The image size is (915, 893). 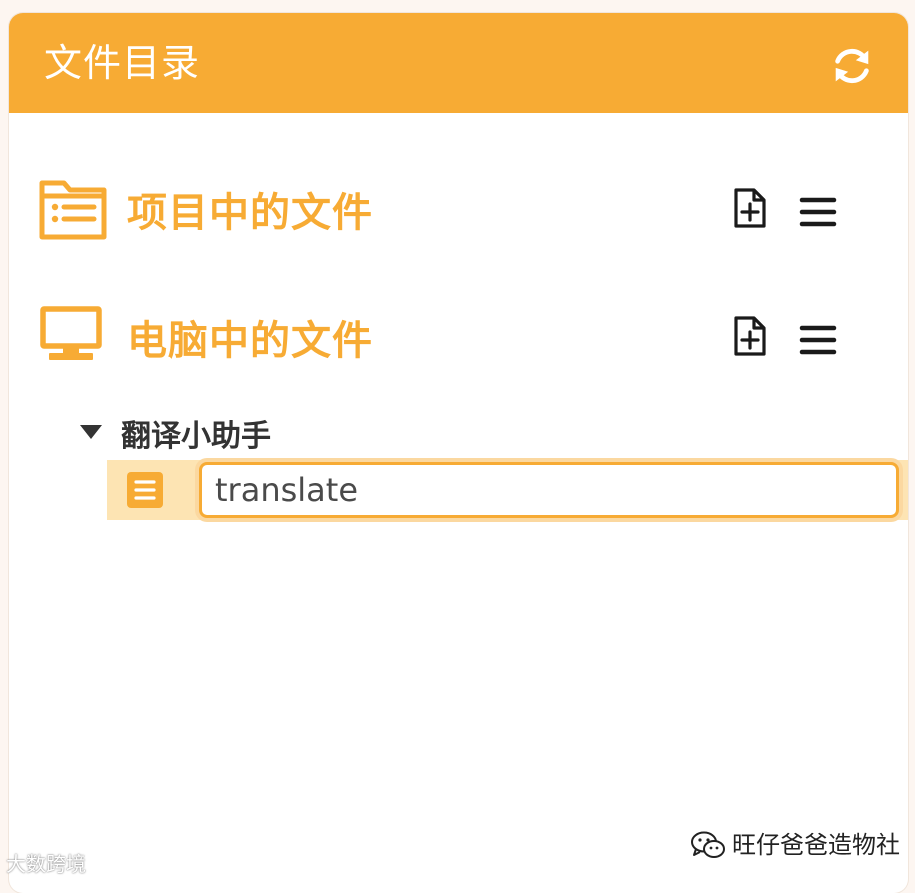 I want to click on monitor-icon, so click(x=71, y=333).